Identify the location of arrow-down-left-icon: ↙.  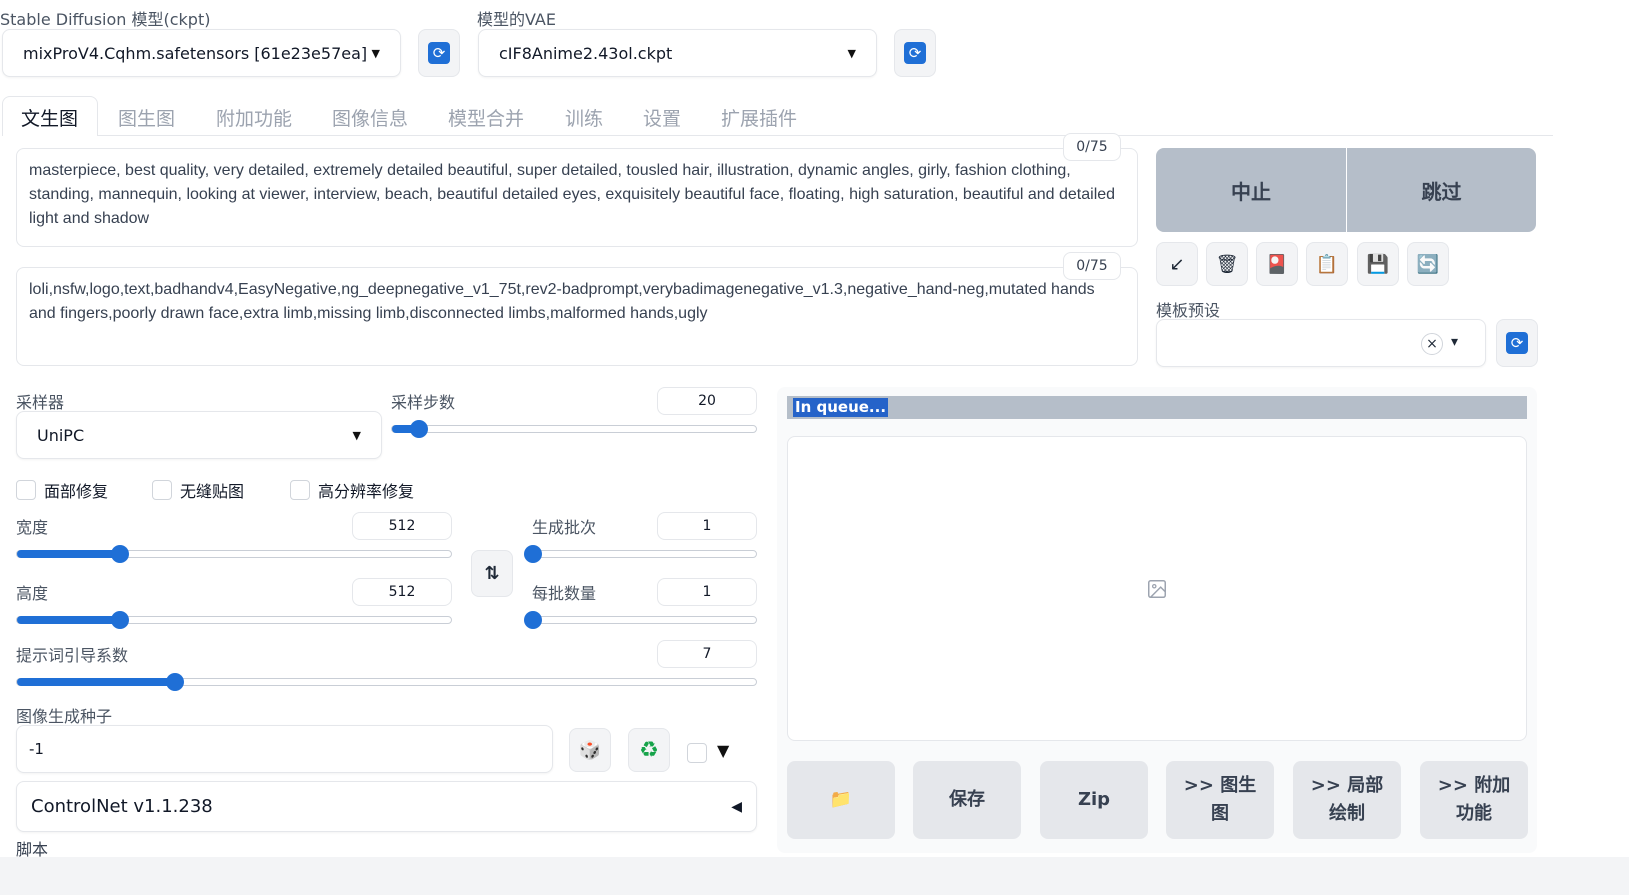
(1177, 264).